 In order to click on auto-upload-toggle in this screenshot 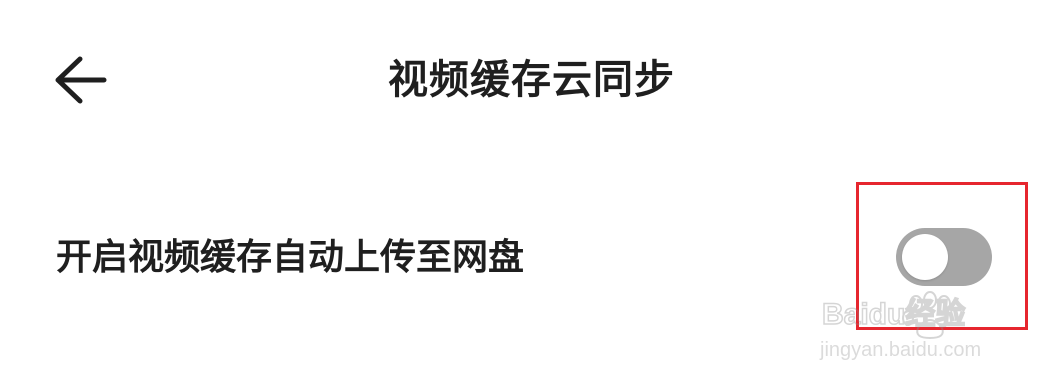, I will do `click(944, 257)`.